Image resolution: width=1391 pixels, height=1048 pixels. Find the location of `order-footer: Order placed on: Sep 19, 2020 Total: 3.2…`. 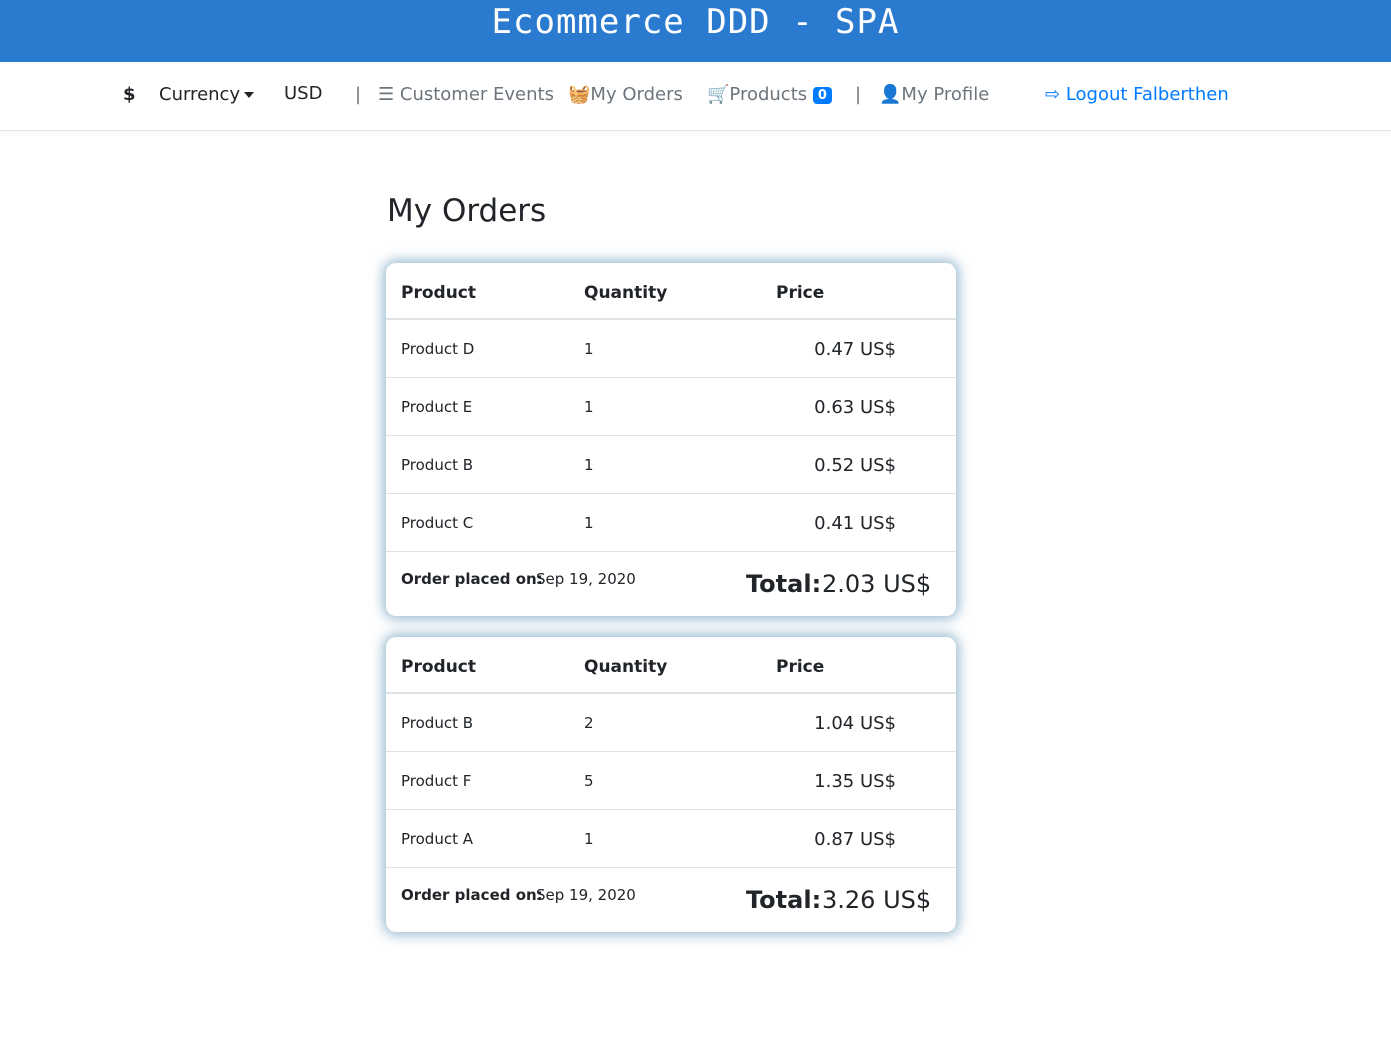

order-footer: Order placed on: Sep 19, 2020 Total: 3.2… is located at coordinates (671, 900).